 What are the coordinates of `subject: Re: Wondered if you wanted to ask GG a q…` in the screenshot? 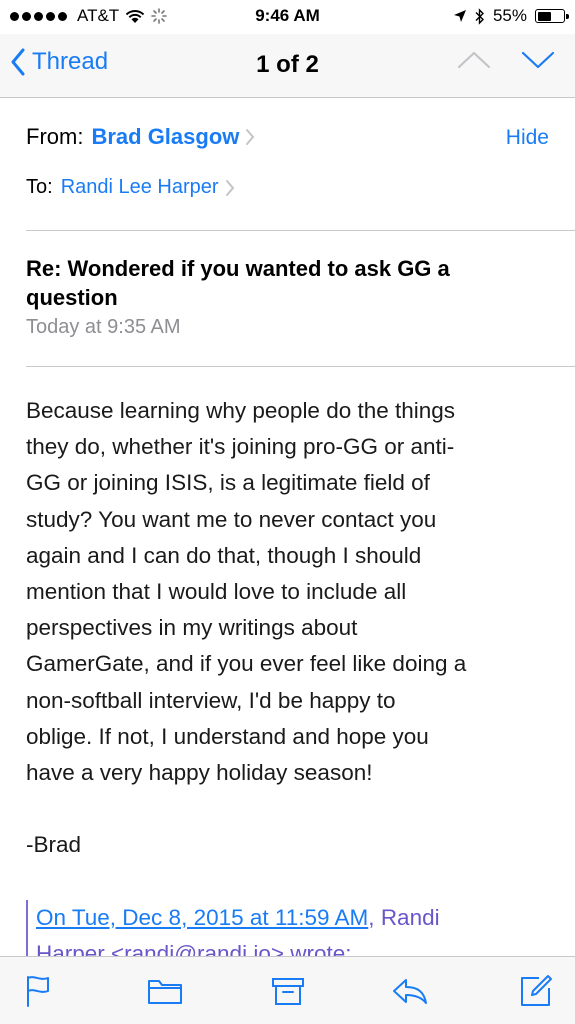 It's located at (287, 283).